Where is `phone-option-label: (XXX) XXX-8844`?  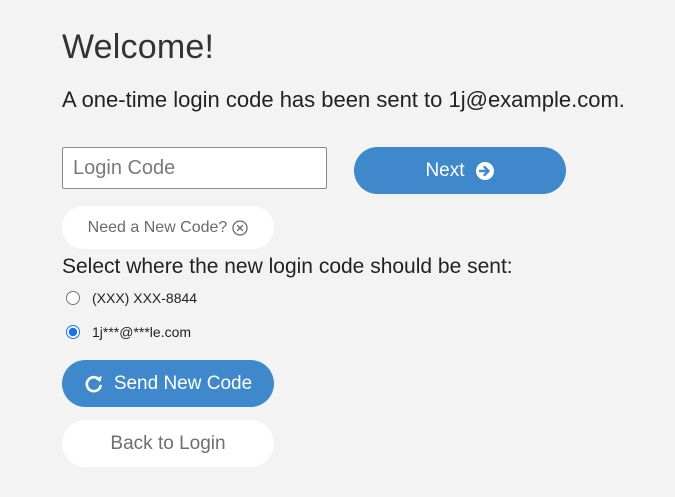 phone-option-label: (XXX) XXX-8844 is located at coordinates (145, 298).